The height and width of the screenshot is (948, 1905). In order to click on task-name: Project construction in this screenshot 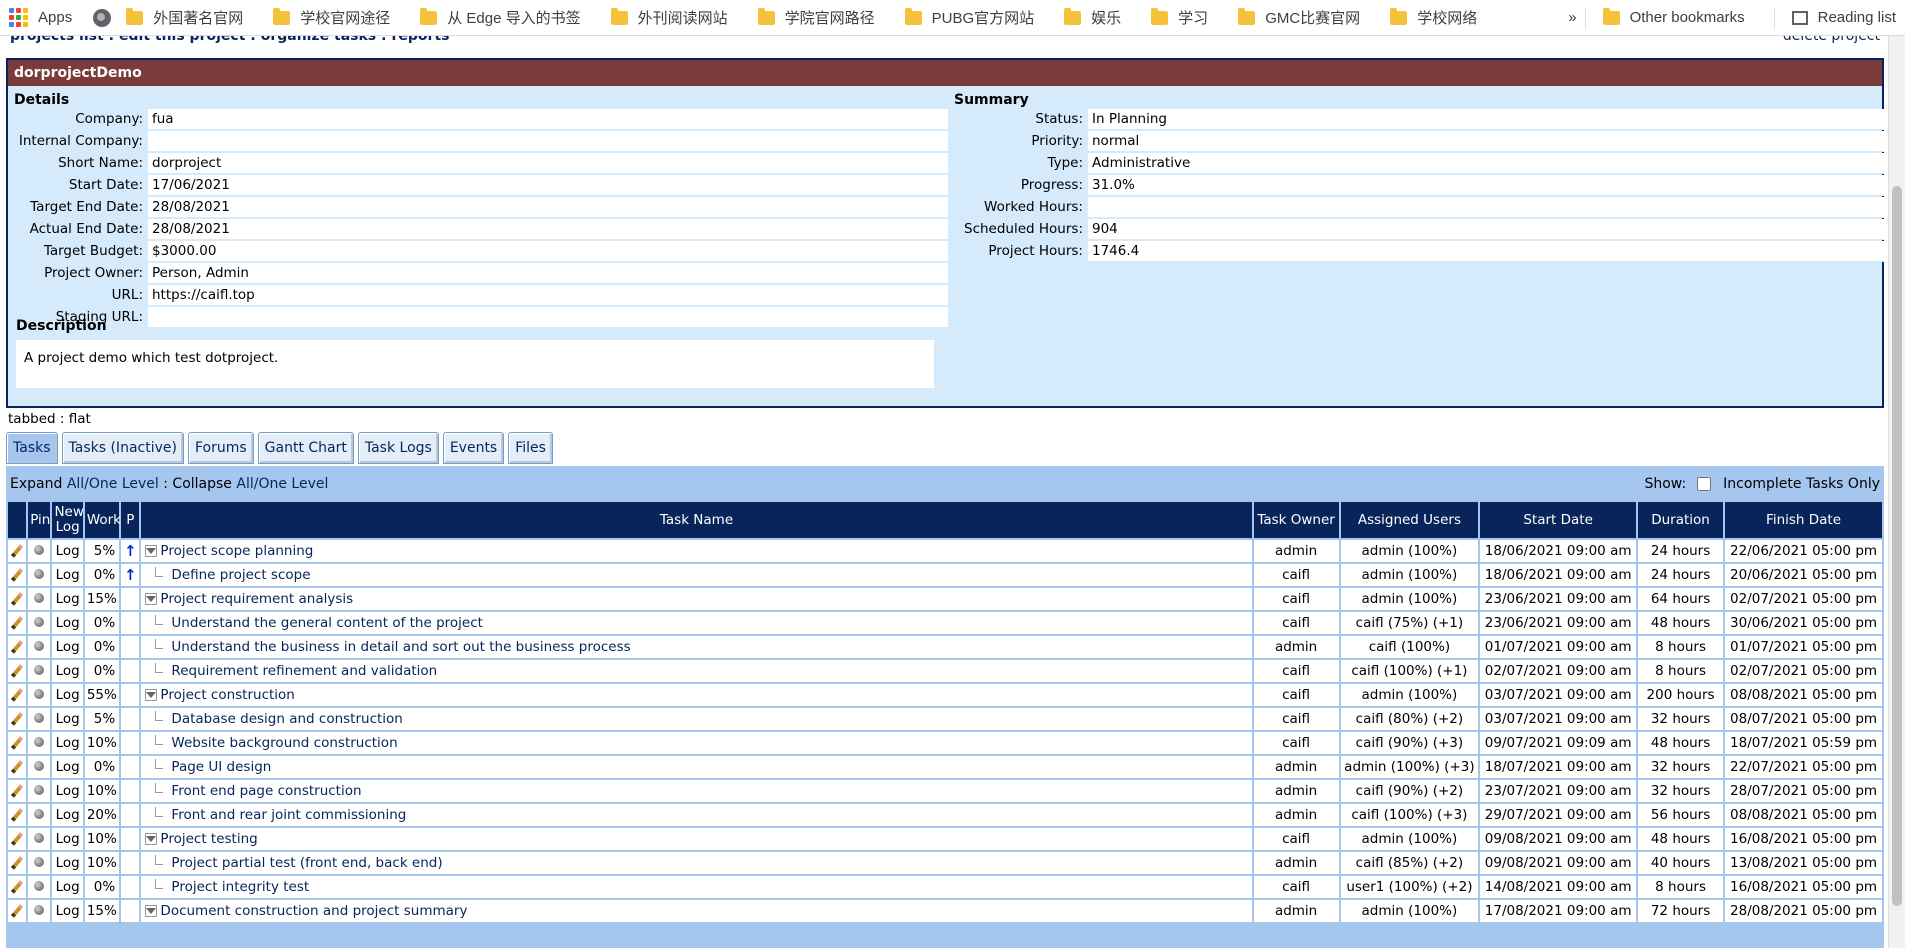, I will do `click(227, 695)`.